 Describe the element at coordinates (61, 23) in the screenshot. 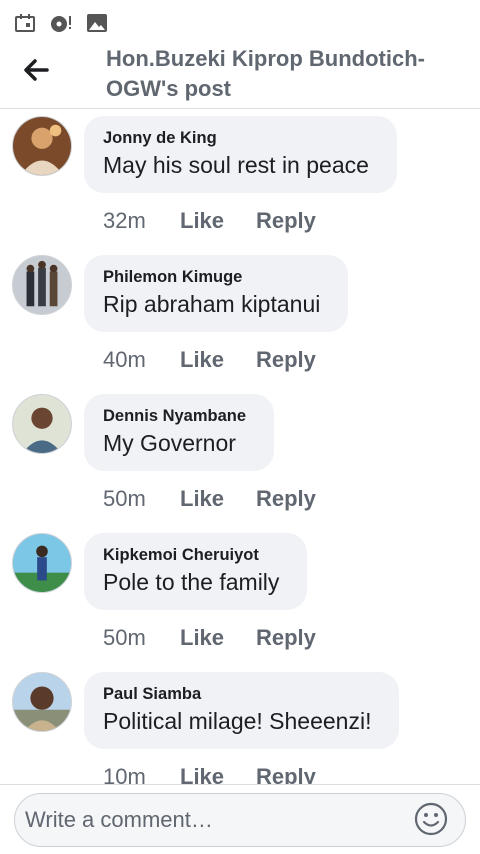

I see `music-disc-icon` at that location.